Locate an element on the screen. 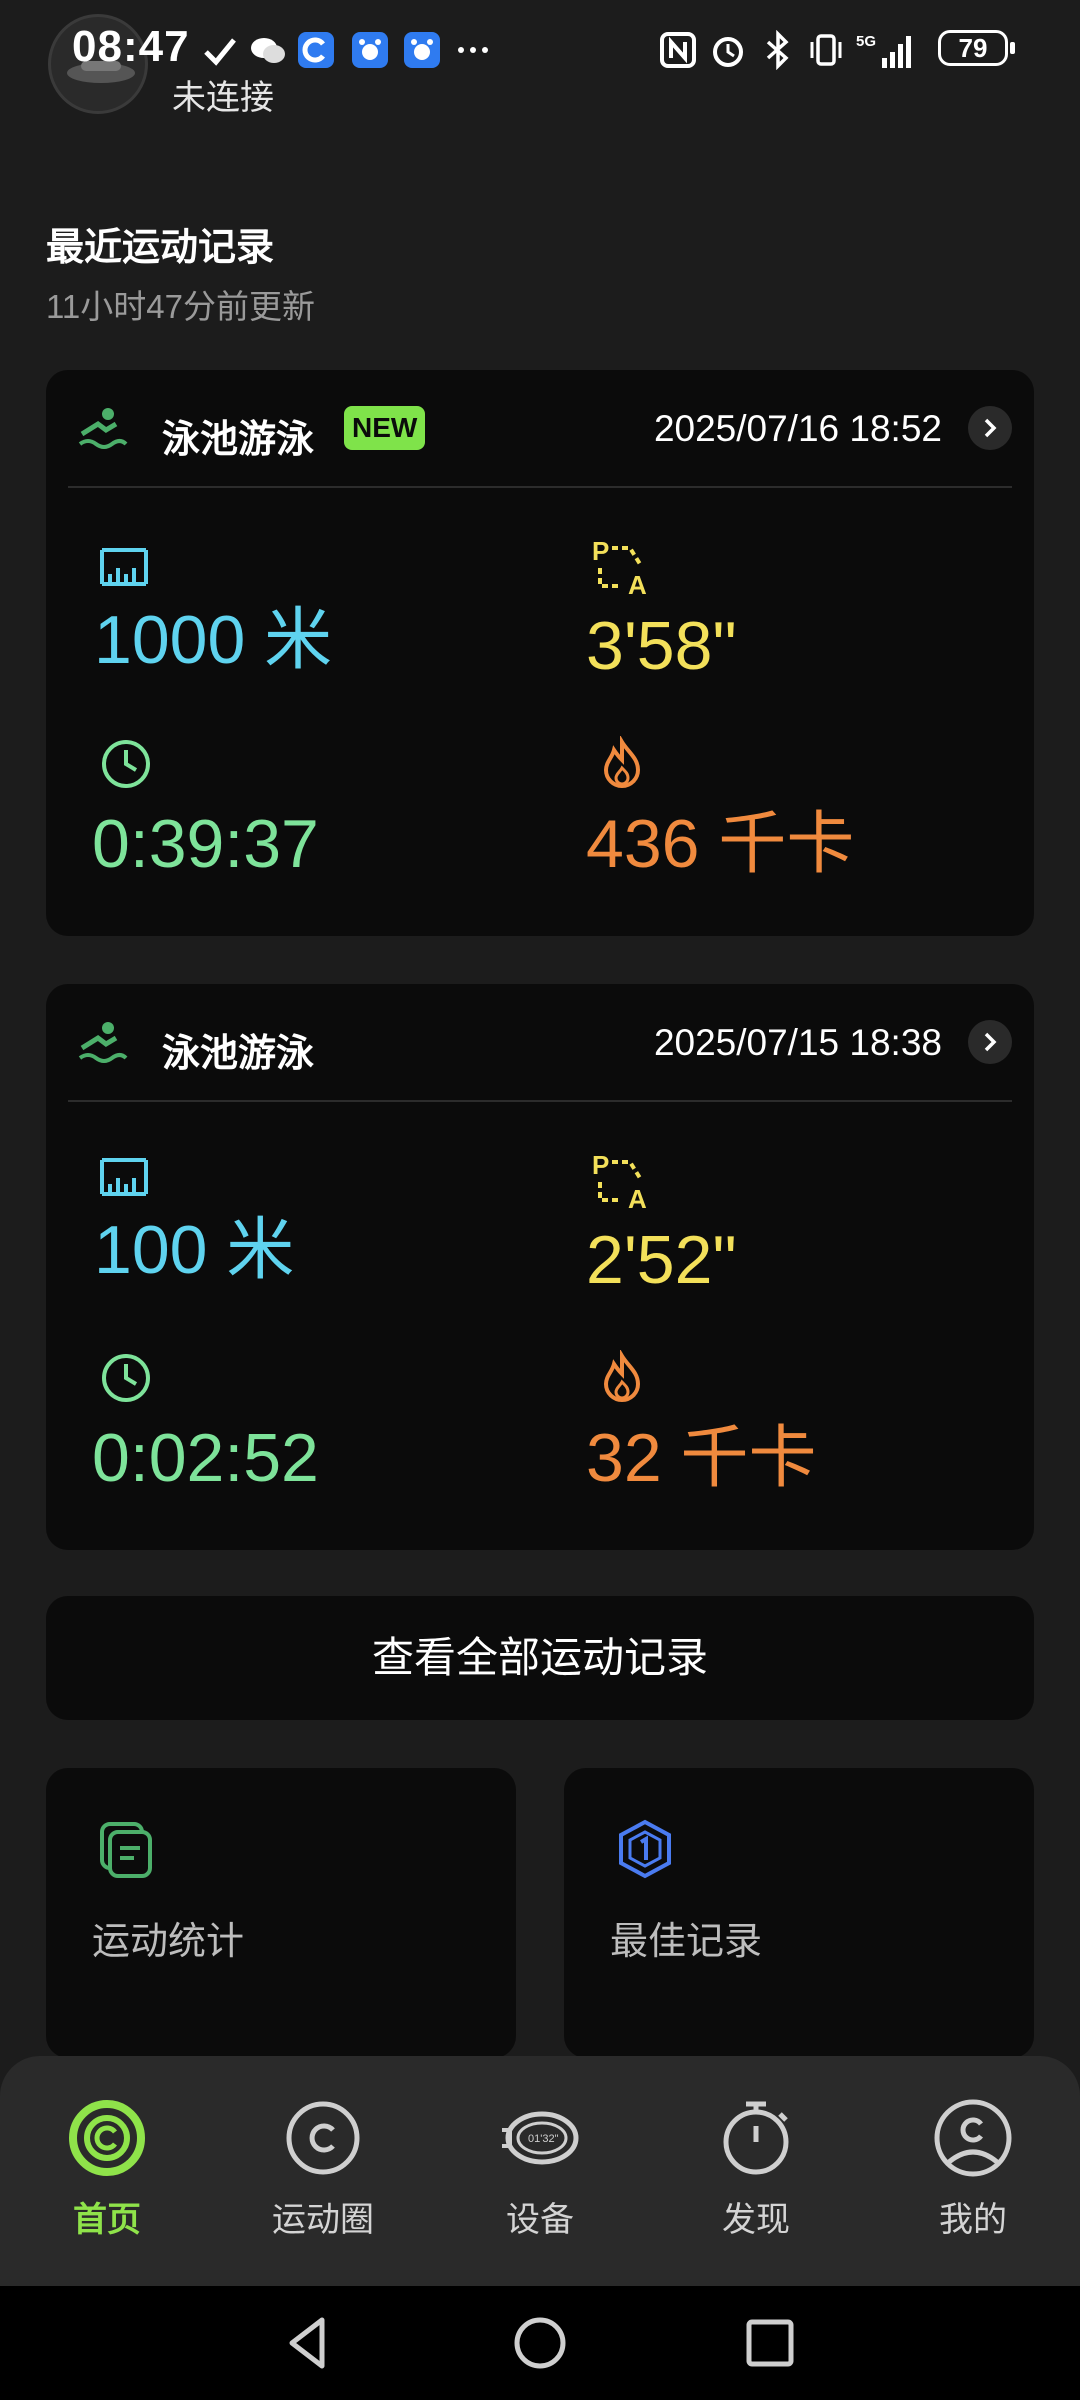  recent-records-title: 最近运动记录 is located at coordinates (160, 248).